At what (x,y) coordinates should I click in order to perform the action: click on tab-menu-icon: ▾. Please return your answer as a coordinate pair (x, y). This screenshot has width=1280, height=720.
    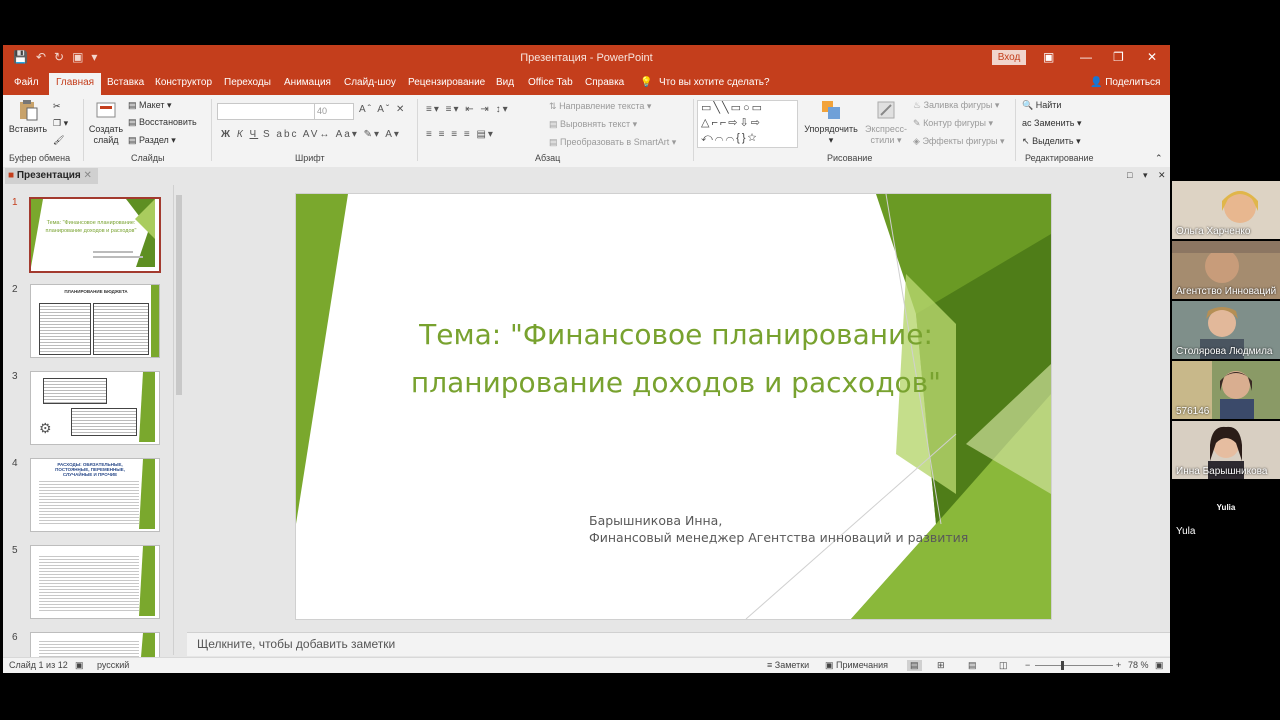
    Looking at the image, I should click on (1145, 175).